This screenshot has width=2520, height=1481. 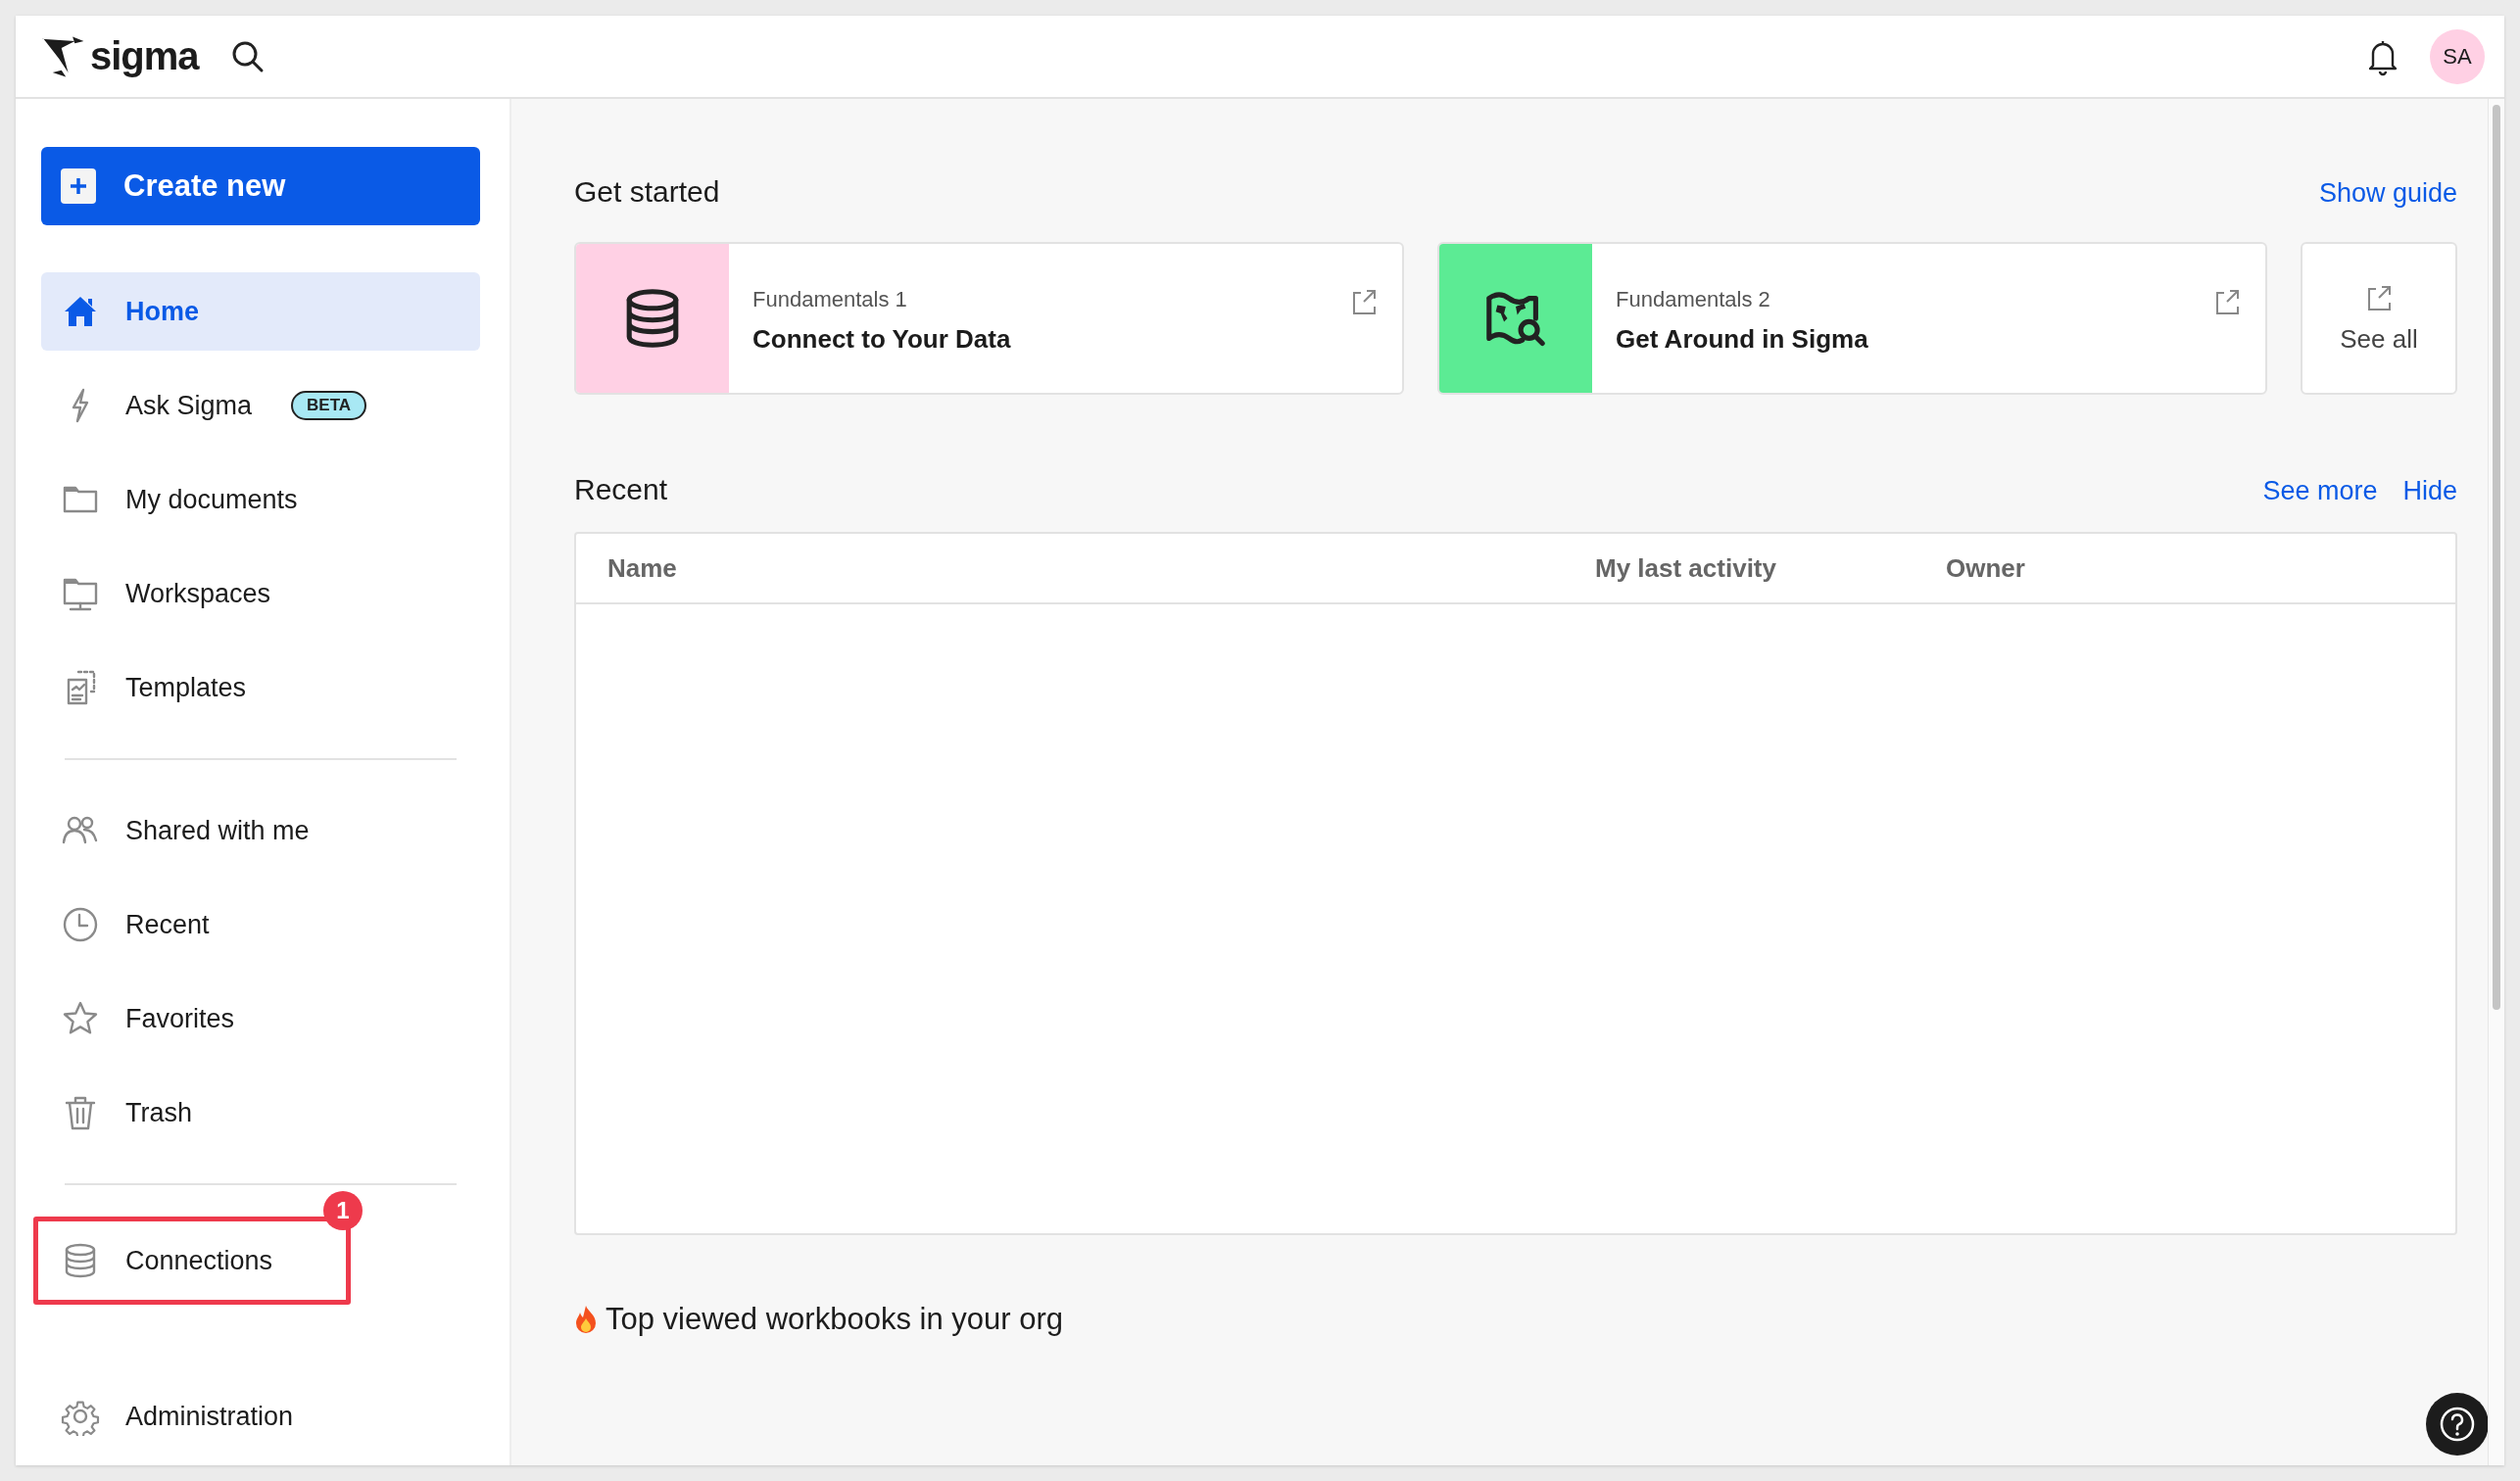 What do you see at coordinates (2457, 56) in the screenshot?
I see `avatar: SA` at bounding box center [2457, 56].